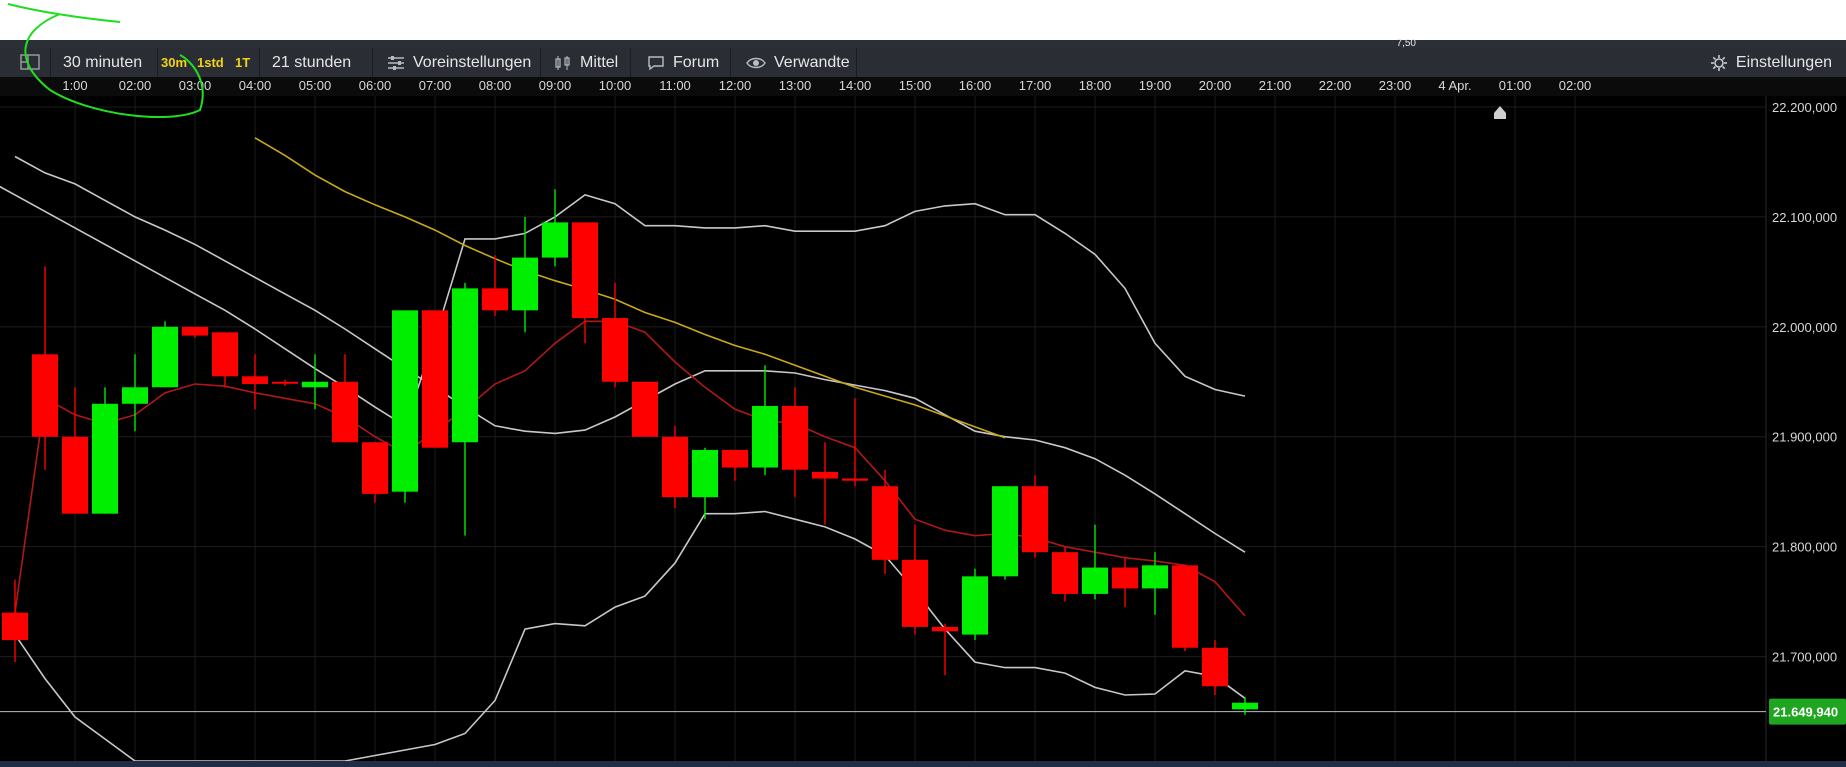 Image resolution: width=1846 pixels, height=767 pixels. Describe the element at coordinates (1275, 85) in the screenshot. I see `x-tick-label: 21:00` at that location.